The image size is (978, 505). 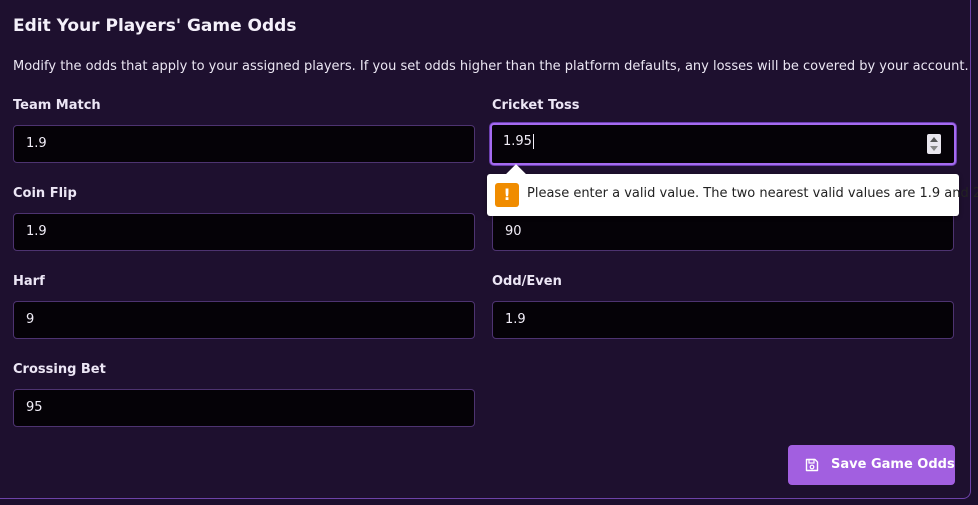 I want to click on team-match-input: 1.9, so click(x=244, y=144).